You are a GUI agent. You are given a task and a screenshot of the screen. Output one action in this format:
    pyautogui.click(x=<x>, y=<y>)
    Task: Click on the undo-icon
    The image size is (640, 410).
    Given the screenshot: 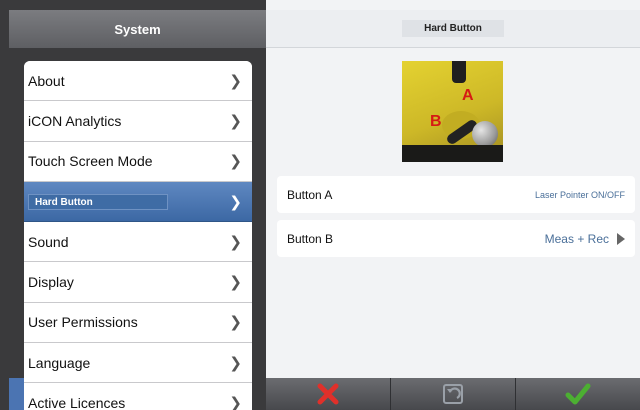 What is the action you would take?
    pyautogui.click(x=453, y=394)
    